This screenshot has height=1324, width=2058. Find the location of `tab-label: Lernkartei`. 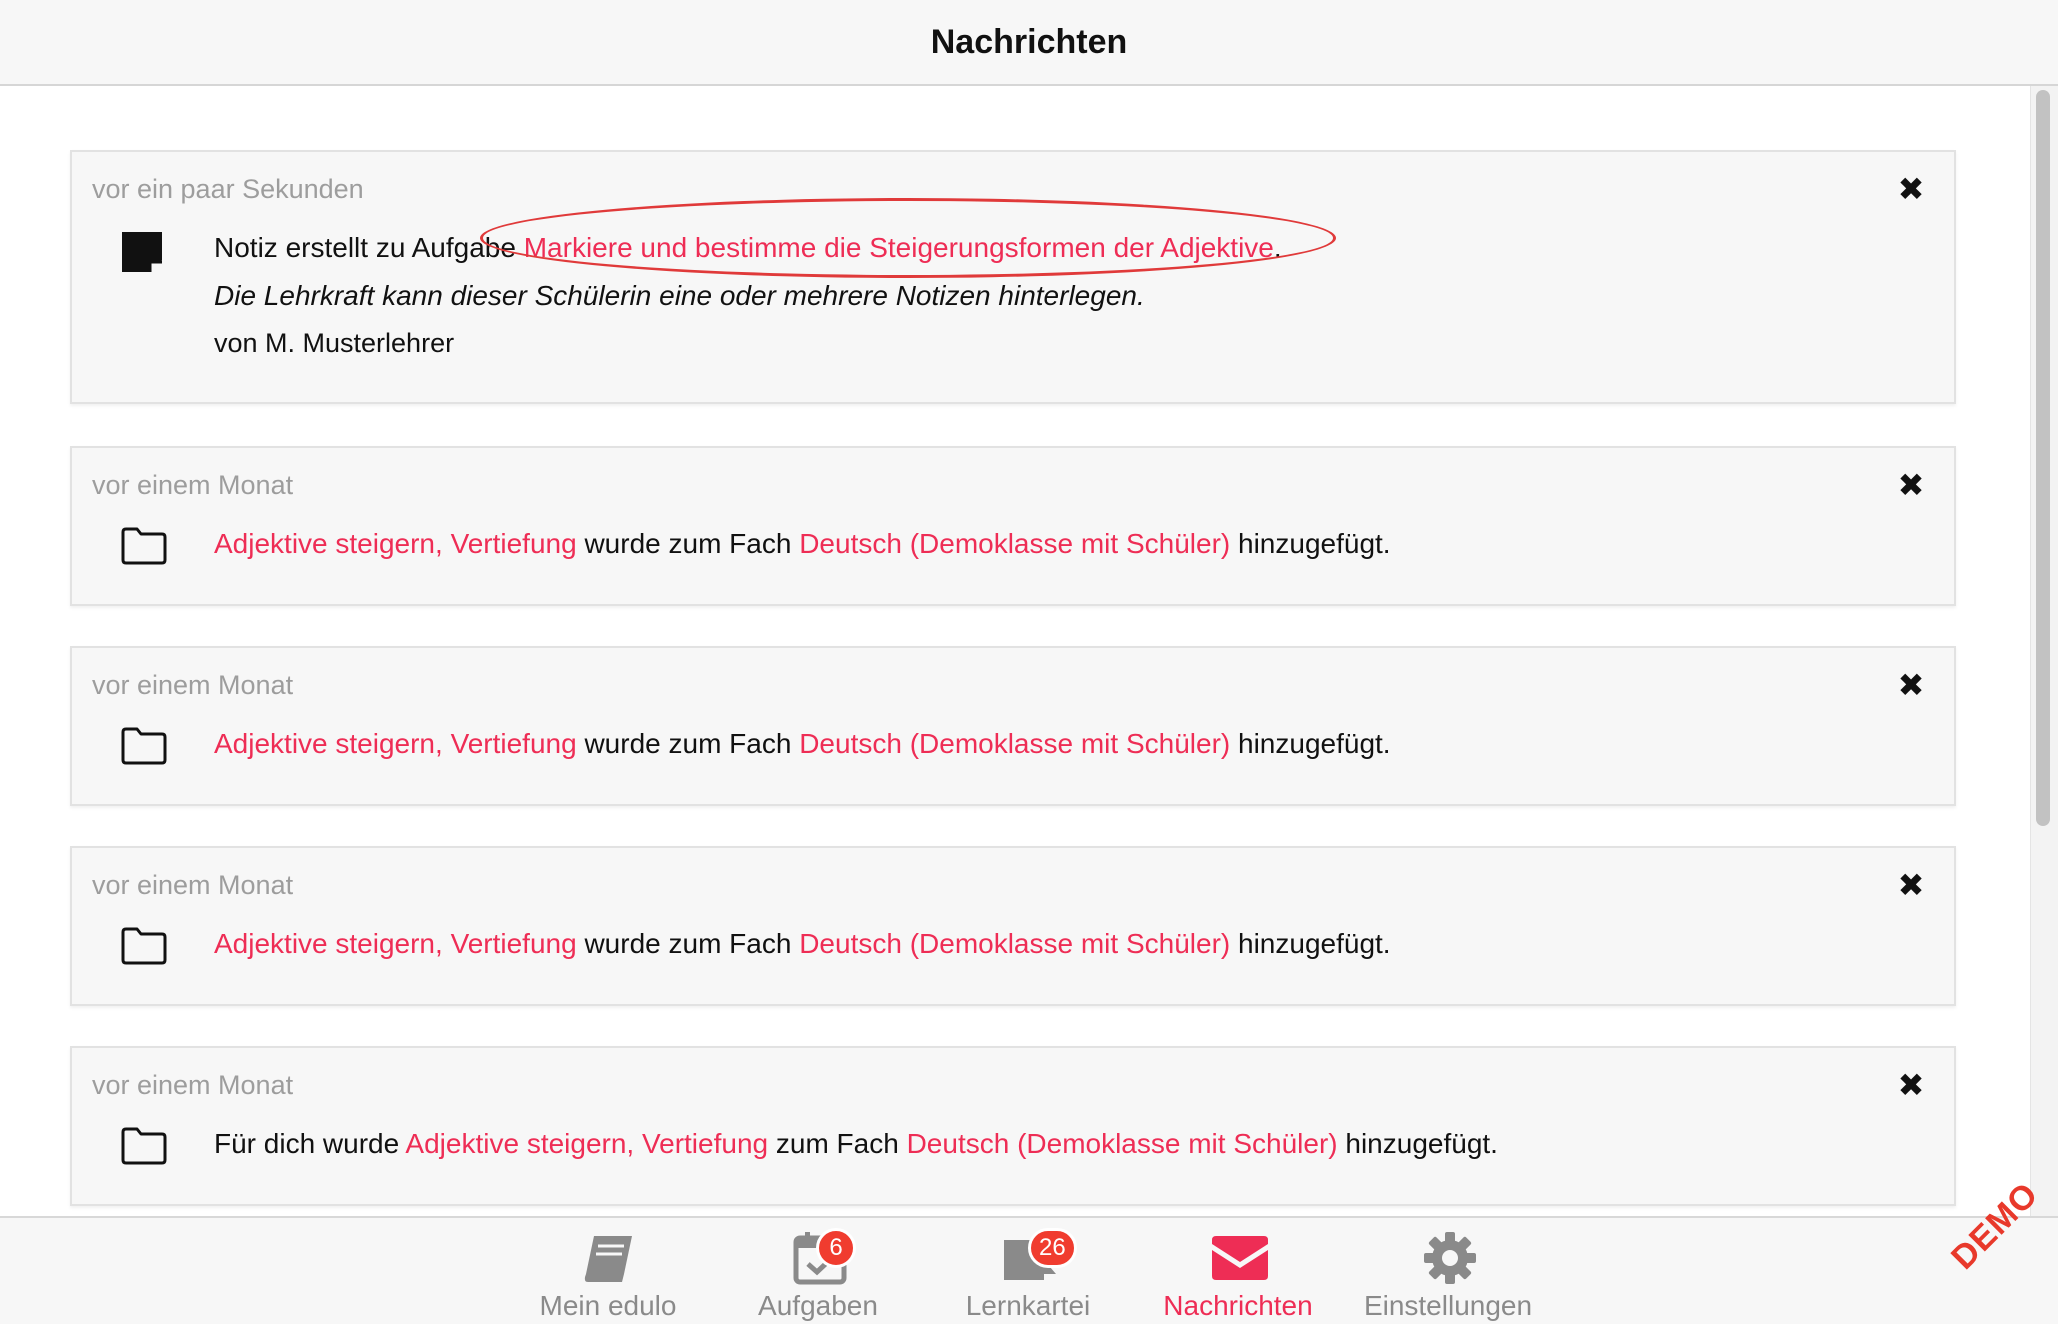

tab-label: Lernkartei is located at coordinates (1028, 1305).